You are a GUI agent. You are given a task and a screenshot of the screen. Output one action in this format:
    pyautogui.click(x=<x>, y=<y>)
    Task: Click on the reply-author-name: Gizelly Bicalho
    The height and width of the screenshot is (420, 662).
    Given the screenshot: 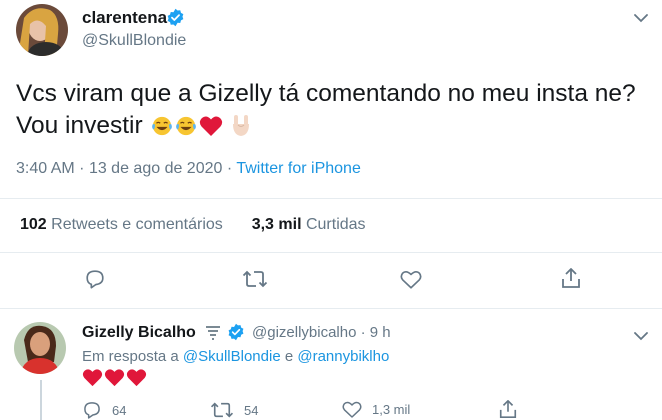 What is the action you would take?
    pyautogui.click(x=139, y=333)
    